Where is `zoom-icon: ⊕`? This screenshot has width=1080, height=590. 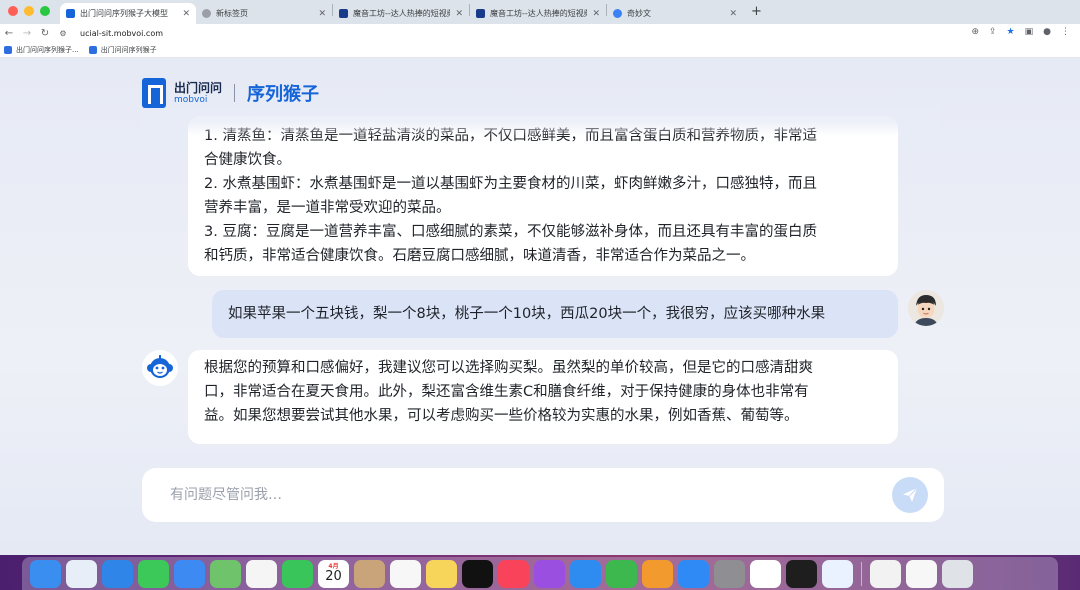
zoom-icon: ⊕ is located at coordinates (975, 32).